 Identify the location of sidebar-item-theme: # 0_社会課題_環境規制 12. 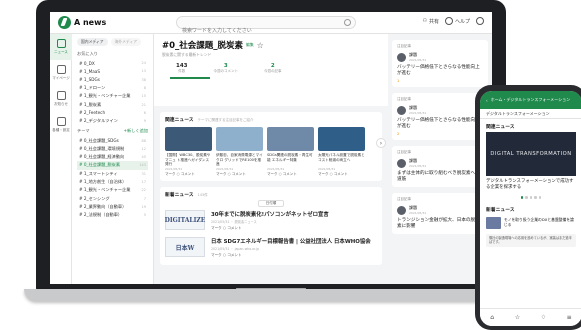
(112, 149).